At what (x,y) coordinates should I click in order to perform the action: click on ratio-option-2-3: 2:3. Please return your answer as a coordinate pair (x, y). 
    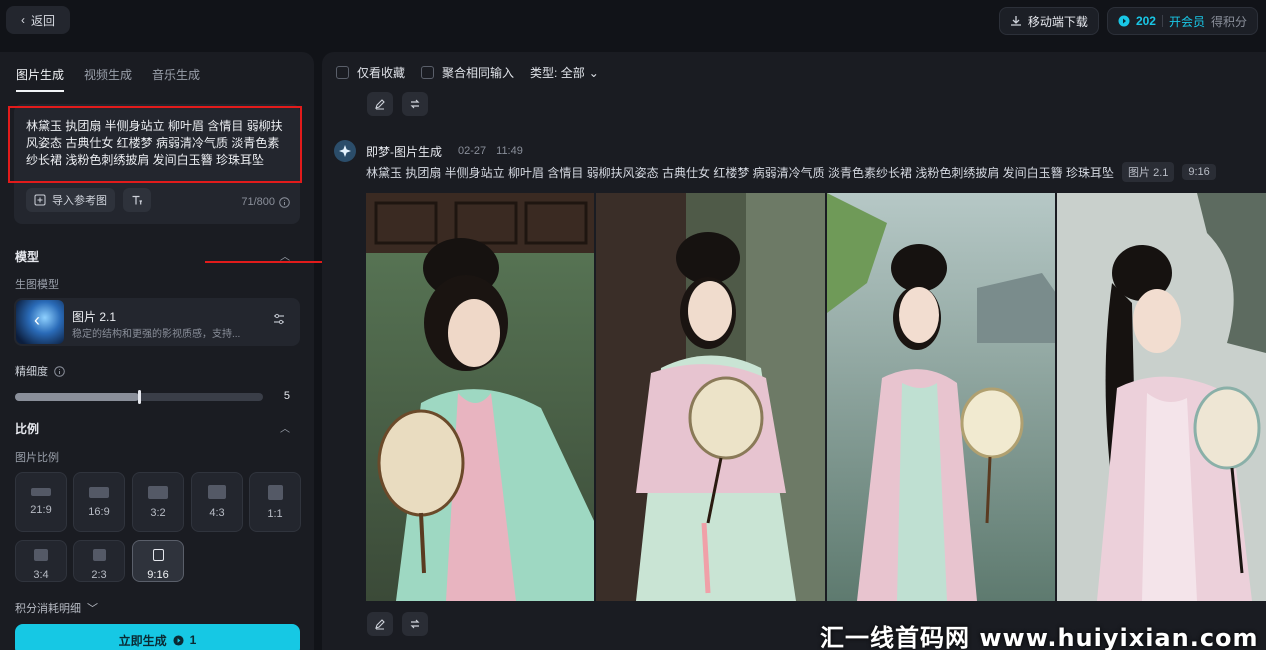
    Looking at the image, I should click on (99, 561).